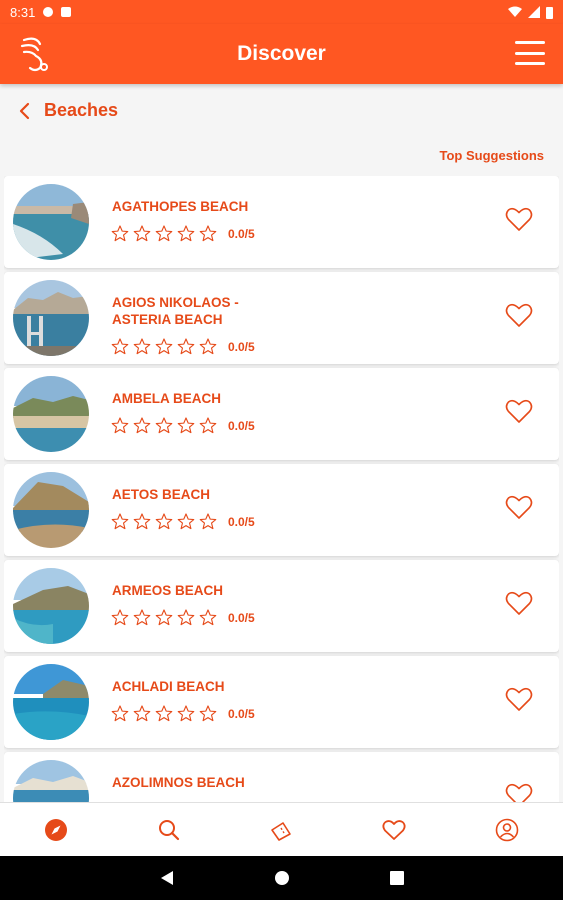 This screenshot has width=563, height=900. I want to click on back-button: Beaches, so click(68, 110).